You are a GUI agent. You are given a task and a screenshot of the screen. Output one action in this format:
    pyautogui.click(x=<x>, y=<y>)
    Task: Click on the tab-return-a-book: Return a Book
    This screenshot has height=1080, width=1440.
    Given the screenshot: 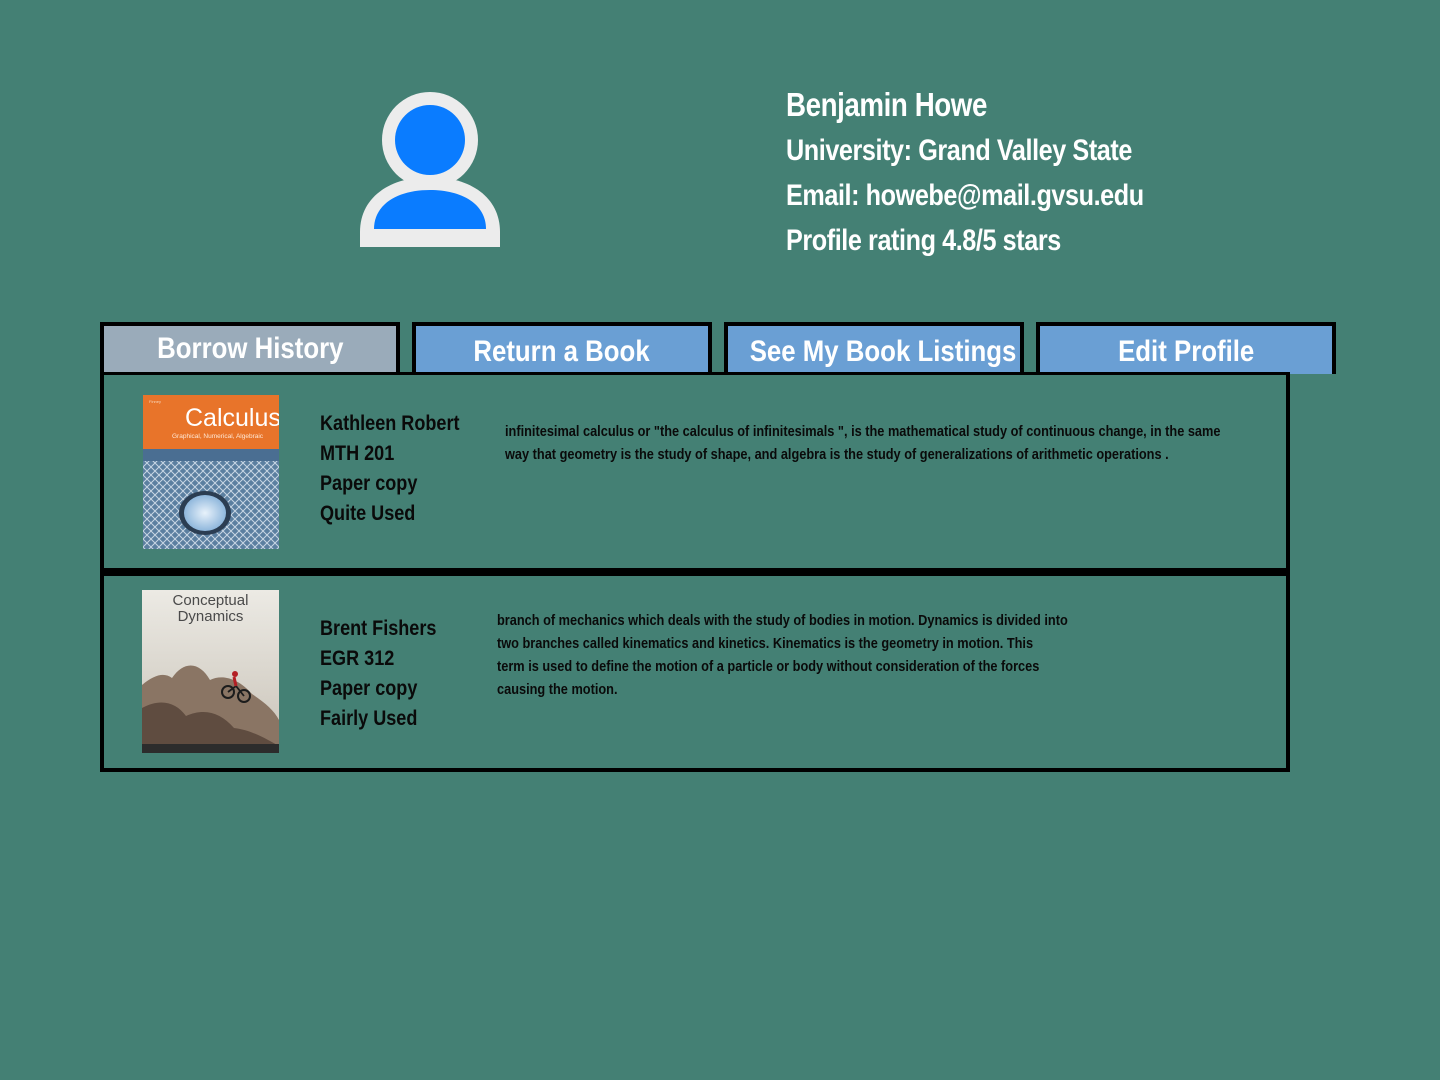 What is the action you would take?
    pyautogui.click(x=562, y=348)
    